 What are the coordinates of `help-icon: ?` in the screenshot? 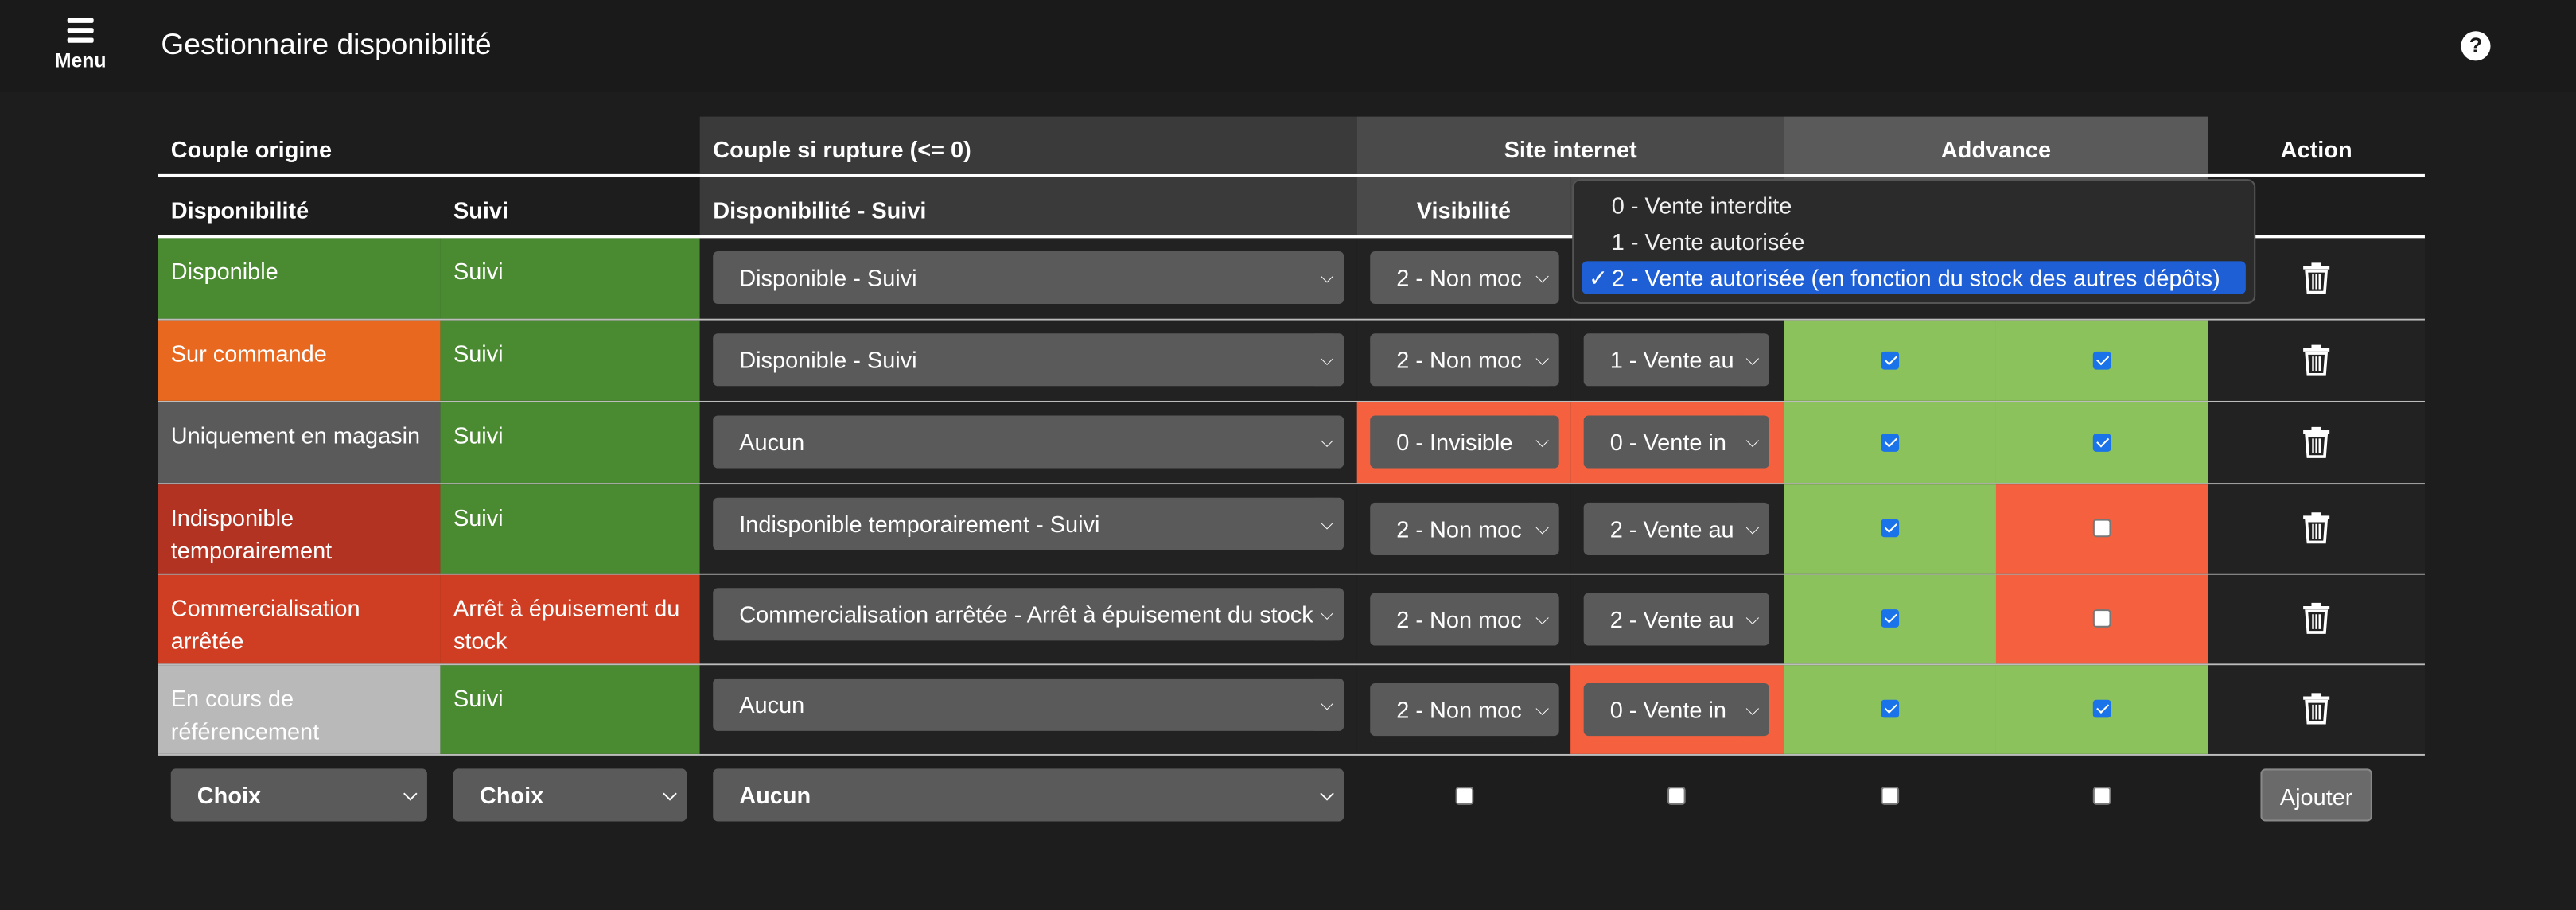 It's located at (2476, 46).